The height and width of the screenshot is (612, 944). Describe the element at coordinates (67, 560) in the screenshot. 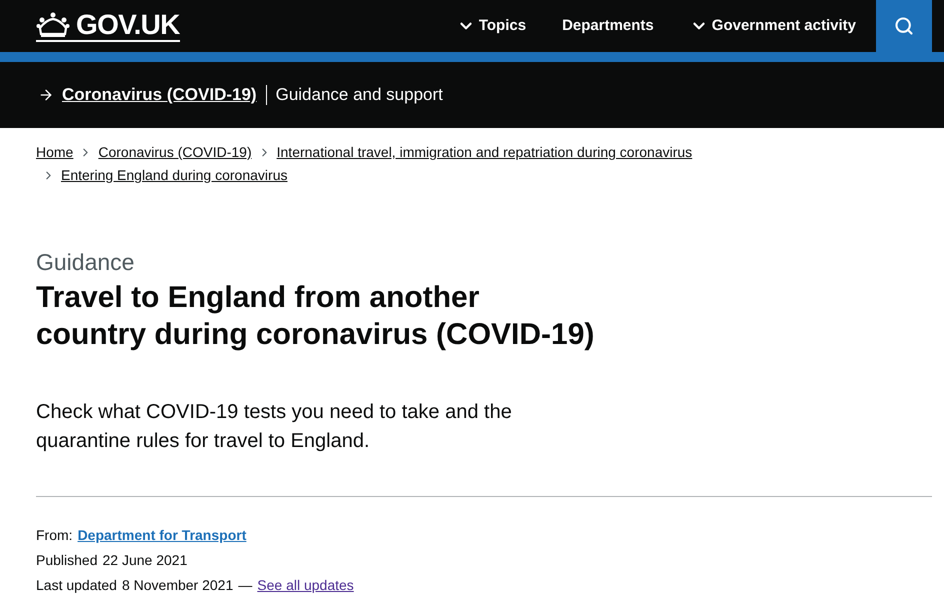

I see `published-label: Published` at that location.